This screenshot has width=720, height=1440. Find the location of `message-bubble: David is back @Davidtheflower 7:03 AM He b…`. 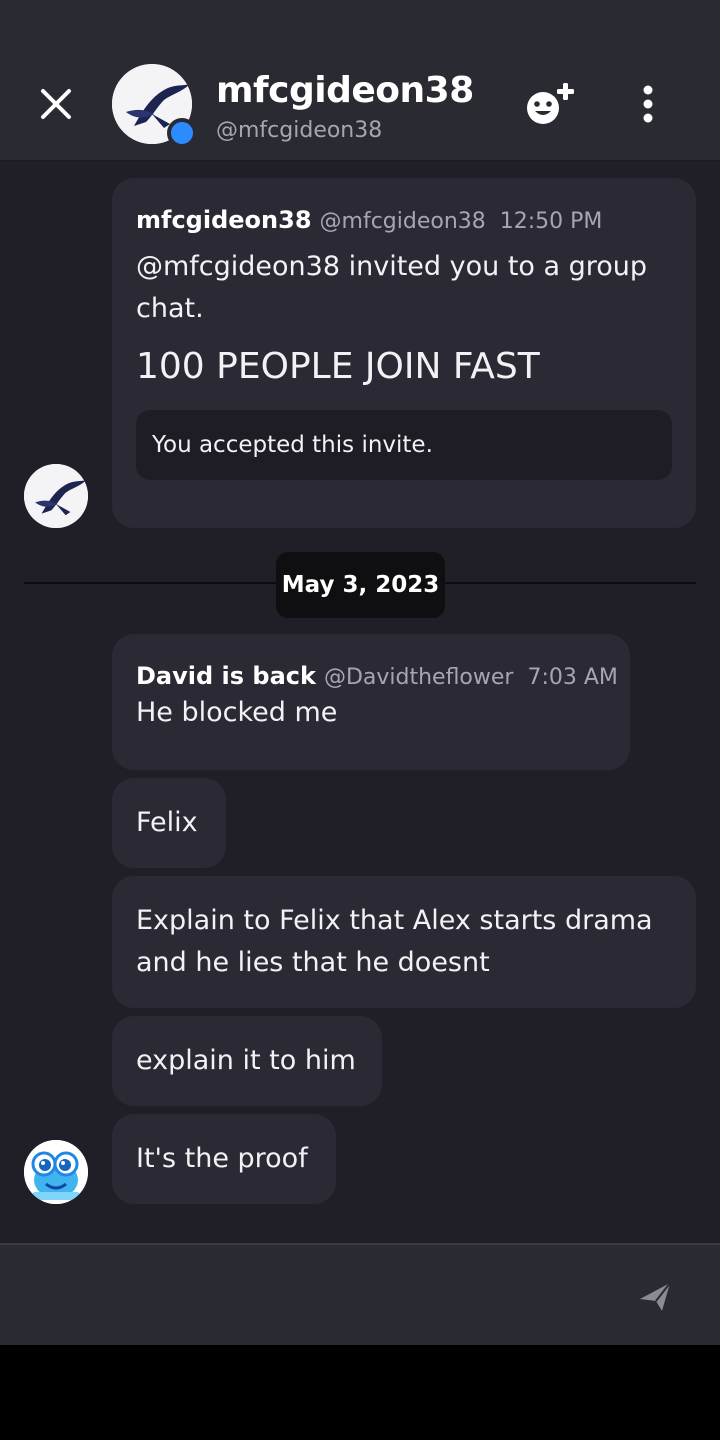

message-bubble: David is back @Davidtheflower 7:03 AM He b… is located at coordinates (371, 702).